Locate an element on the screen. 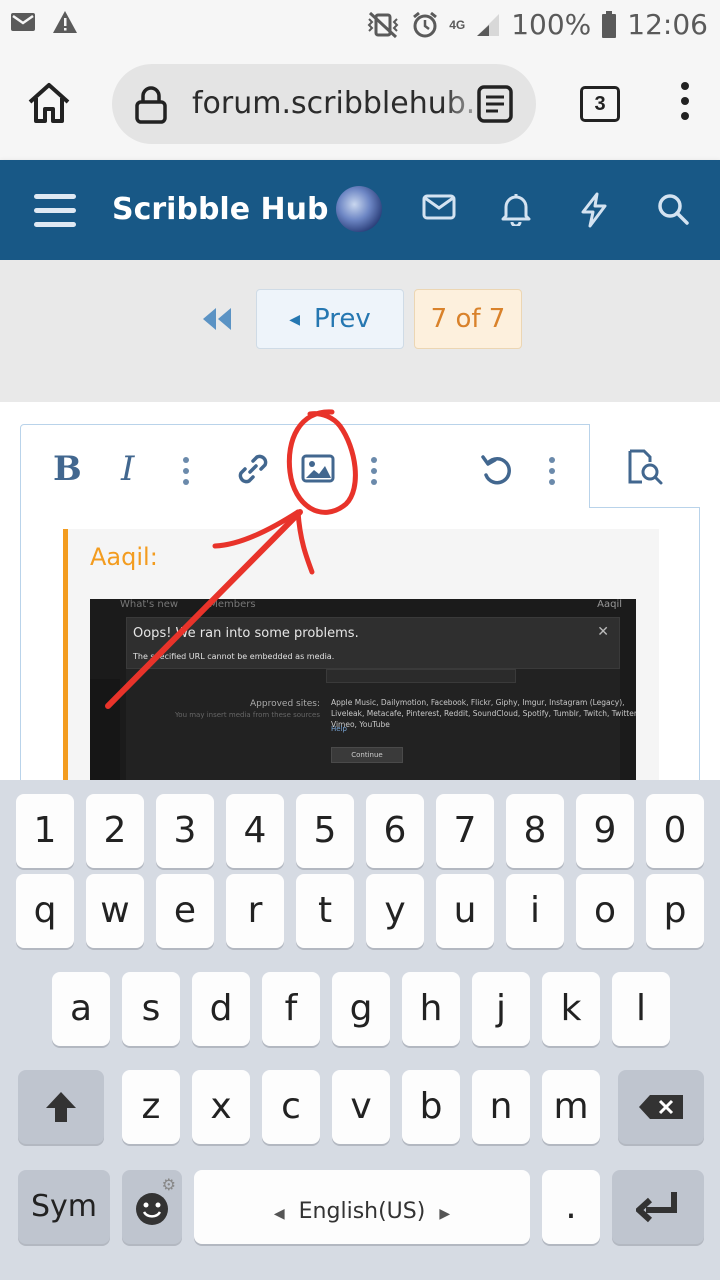  emoji-key: ⚙ is located at coordinates (152, 1207).